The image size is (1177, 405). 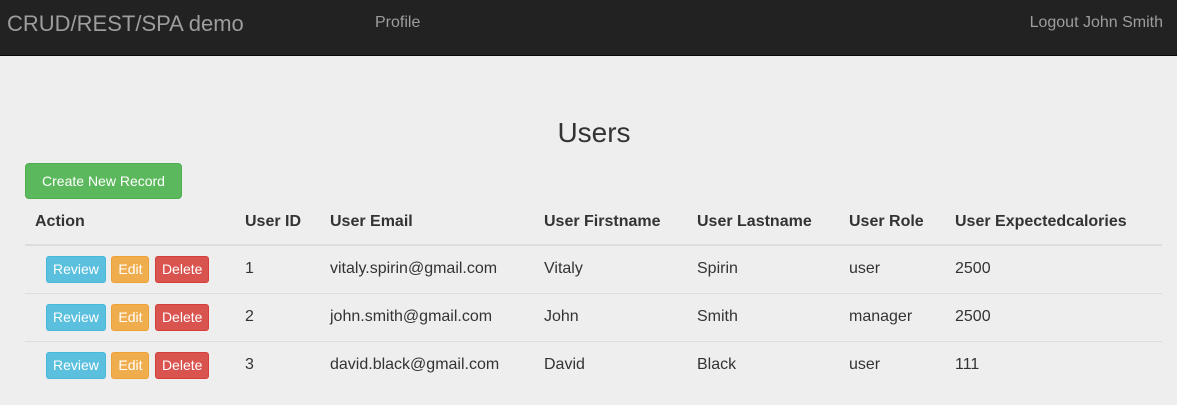 I want to click on header-user-role: User Role, so click(x=892, y=223).